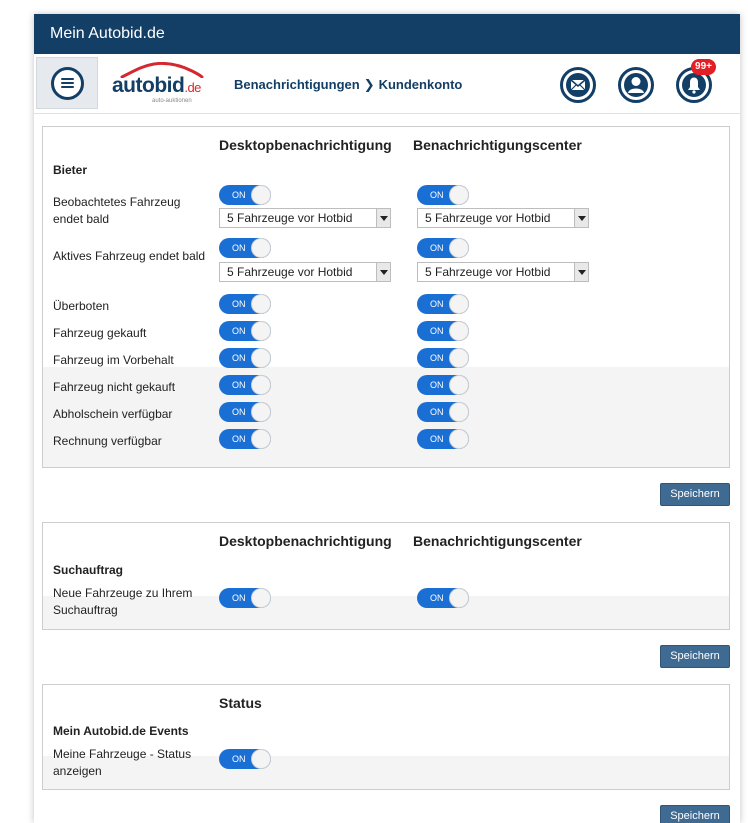  I want to click on toggle-center-aktives: ON, so click(443, 248).